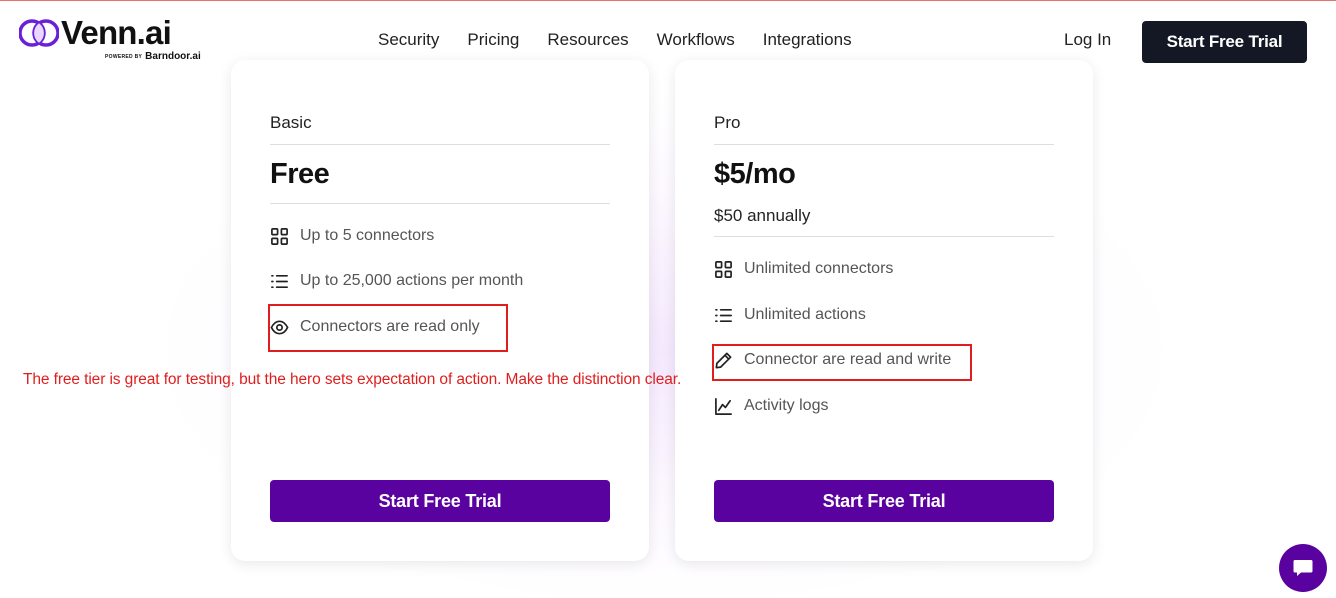 This screenshot has width=1336, height=598. I want to click on pro-start-trial-button: Start Free Trial, so click(884, 501).